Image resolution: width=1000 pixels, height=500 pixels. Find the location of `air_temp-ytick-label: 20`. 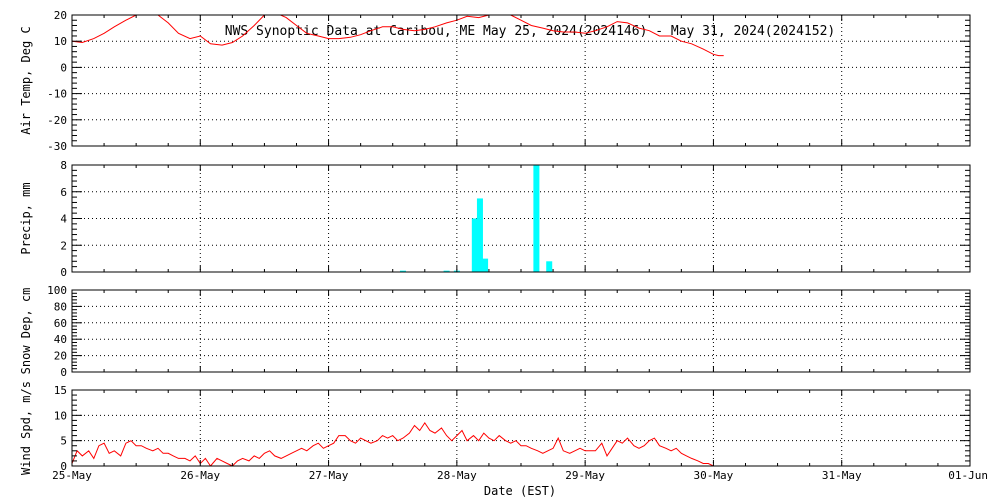

air_temp-ytick-label: 20 is located at coordinates (60, 15).